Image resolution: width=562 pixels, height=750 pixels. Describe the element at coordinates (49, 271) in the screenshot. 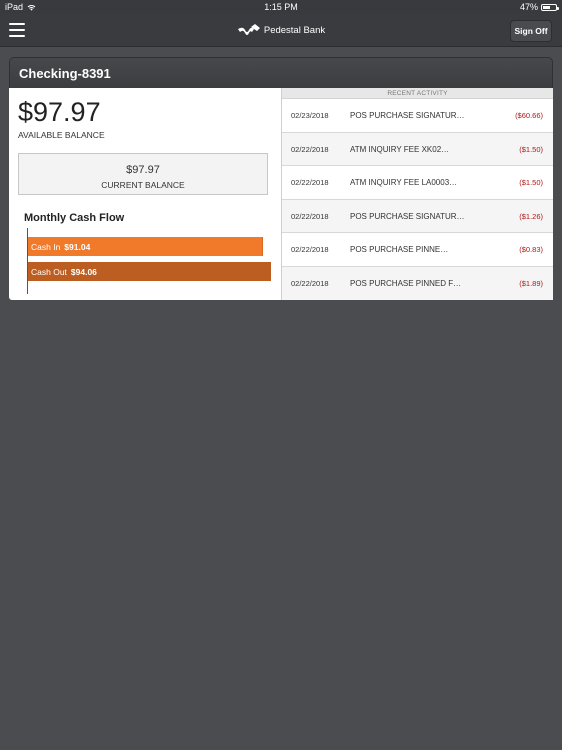

I see `cash-out-label: Cash Out` at that location.